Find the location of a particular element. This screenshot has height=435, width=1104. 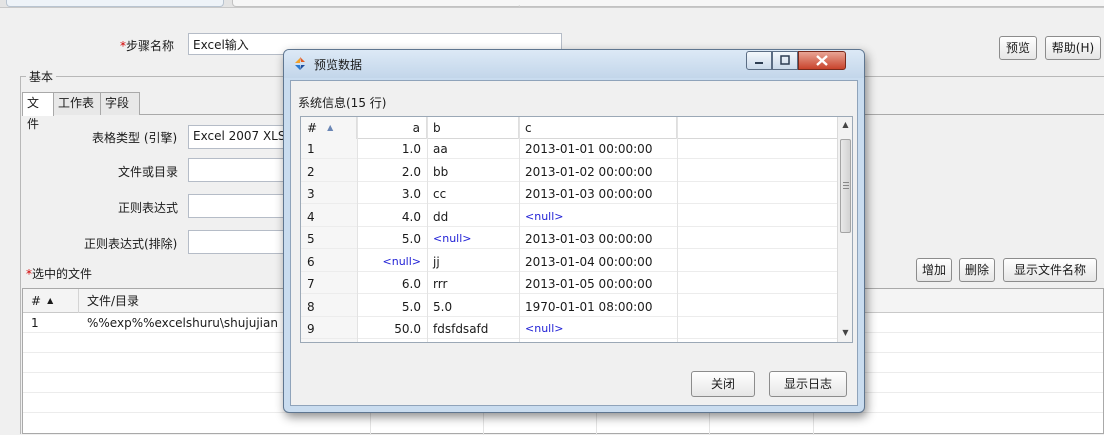

app-logo-icon is located at coordinates (300, 63).